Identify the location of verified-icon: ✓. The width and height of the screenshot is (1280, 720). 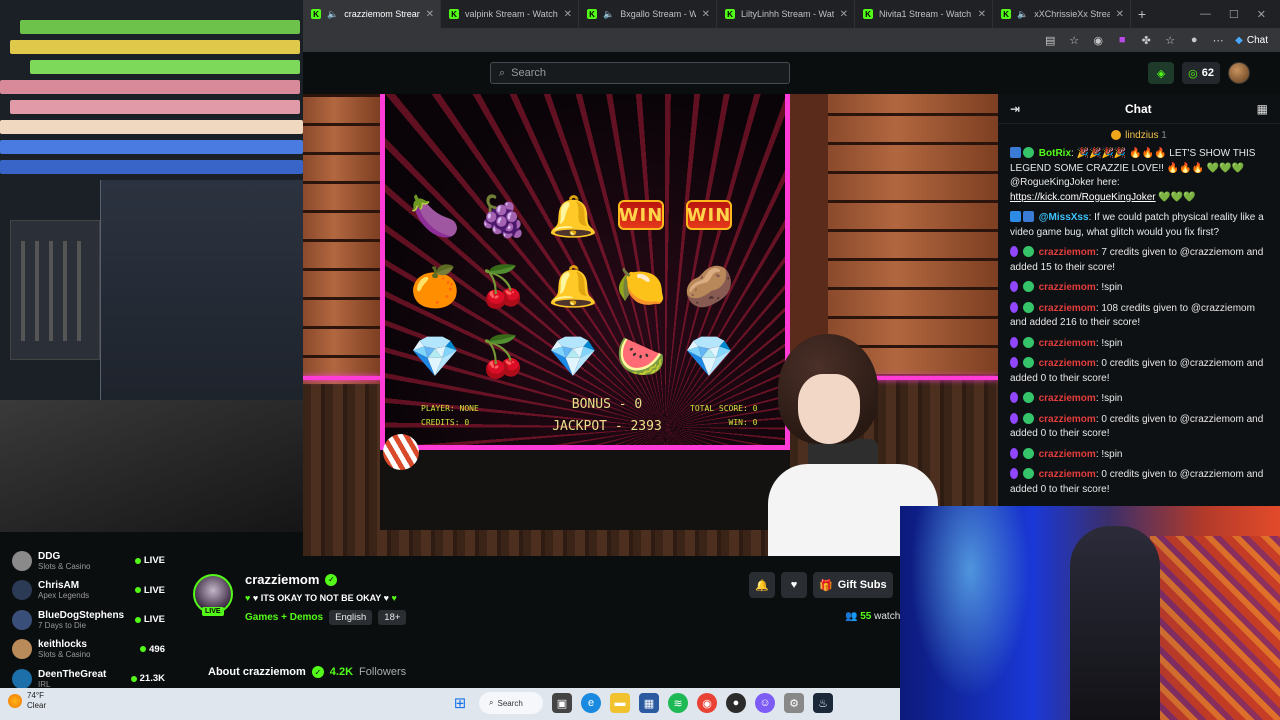
(317, 672).